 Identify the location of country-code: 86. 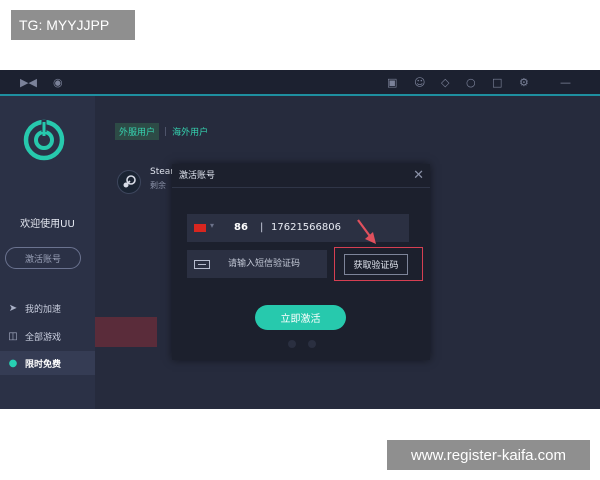
(241, 227).